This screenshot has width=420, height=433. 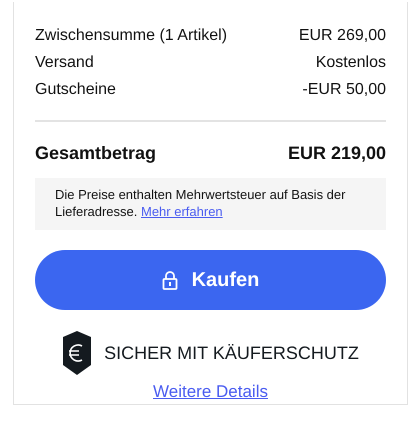 I want to click on learn-more-link: Mehr erfahren, so click(x=182, y=211).